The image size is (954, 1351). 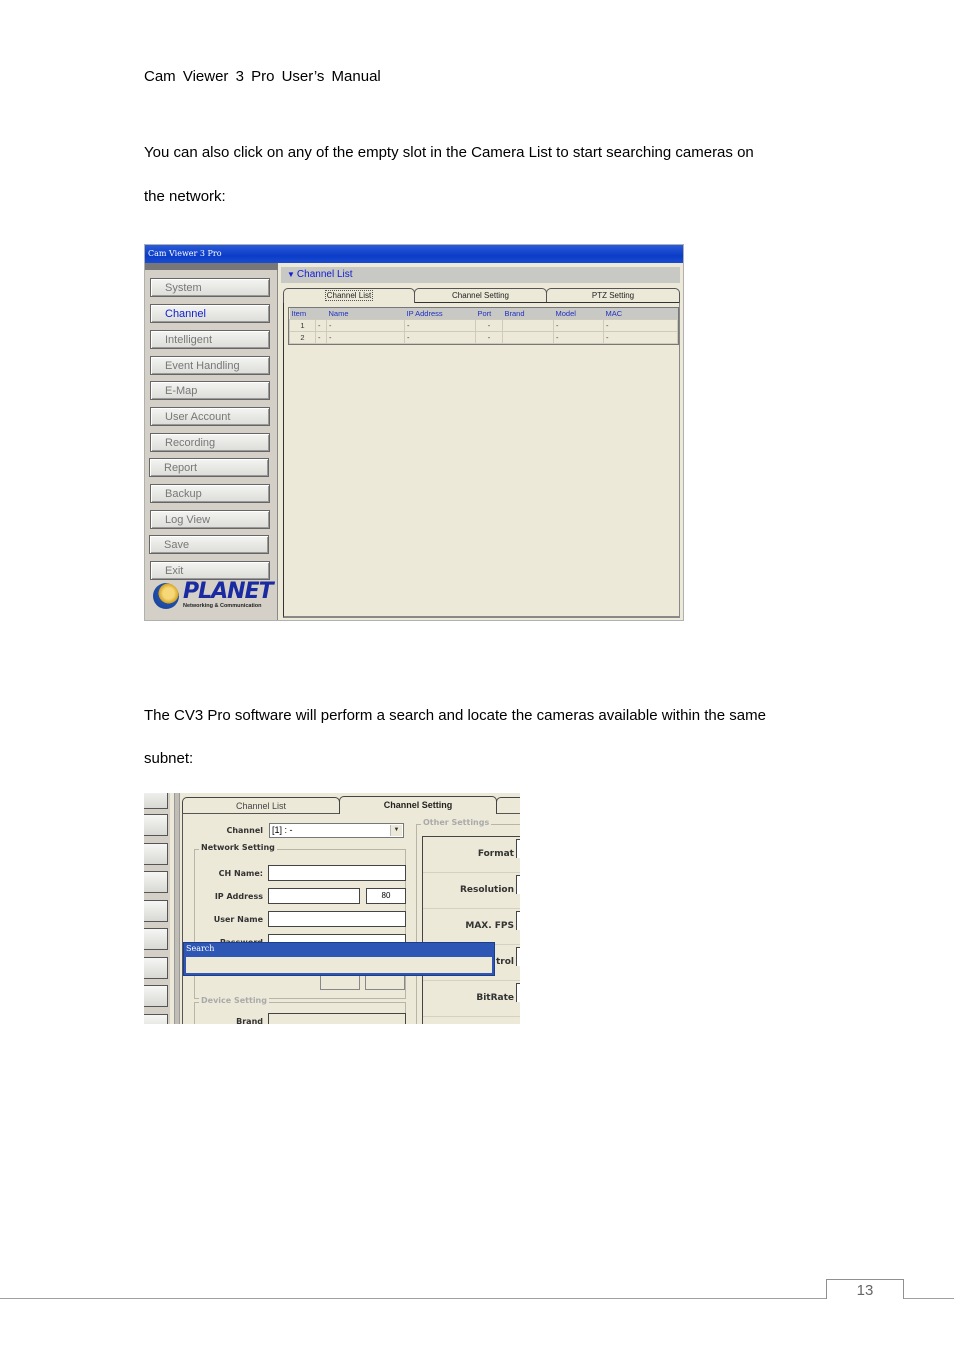 What do you see at coordinates (471, 927) in the screenshot?
I see `max-fps-row: MAX. FPS` at bounding box center [471, 927].